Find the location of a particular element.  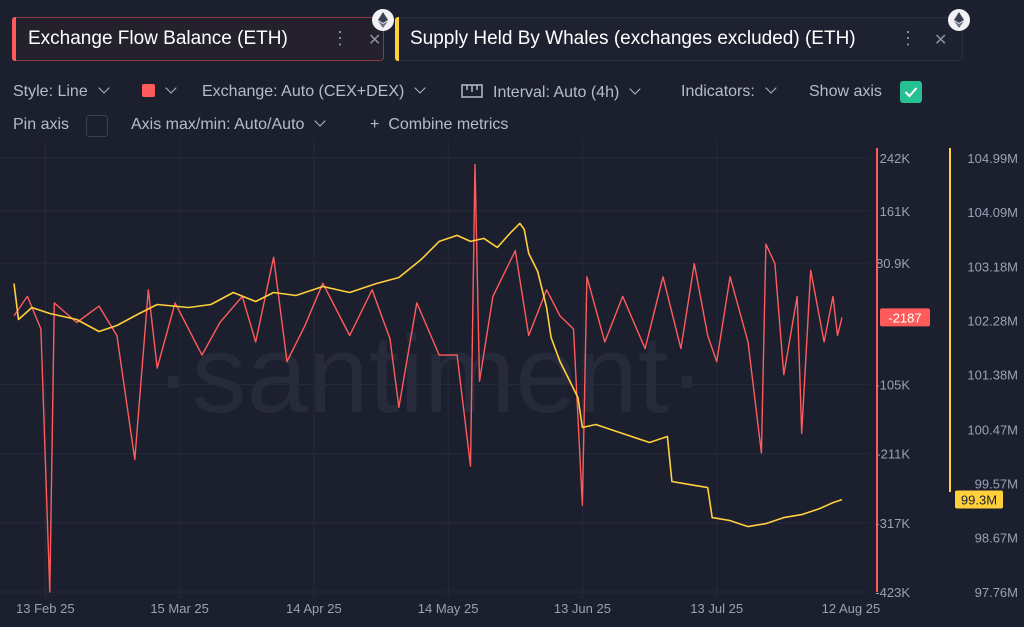

indicators-dropdown: Indicators: is located at coordinates (729, 91).